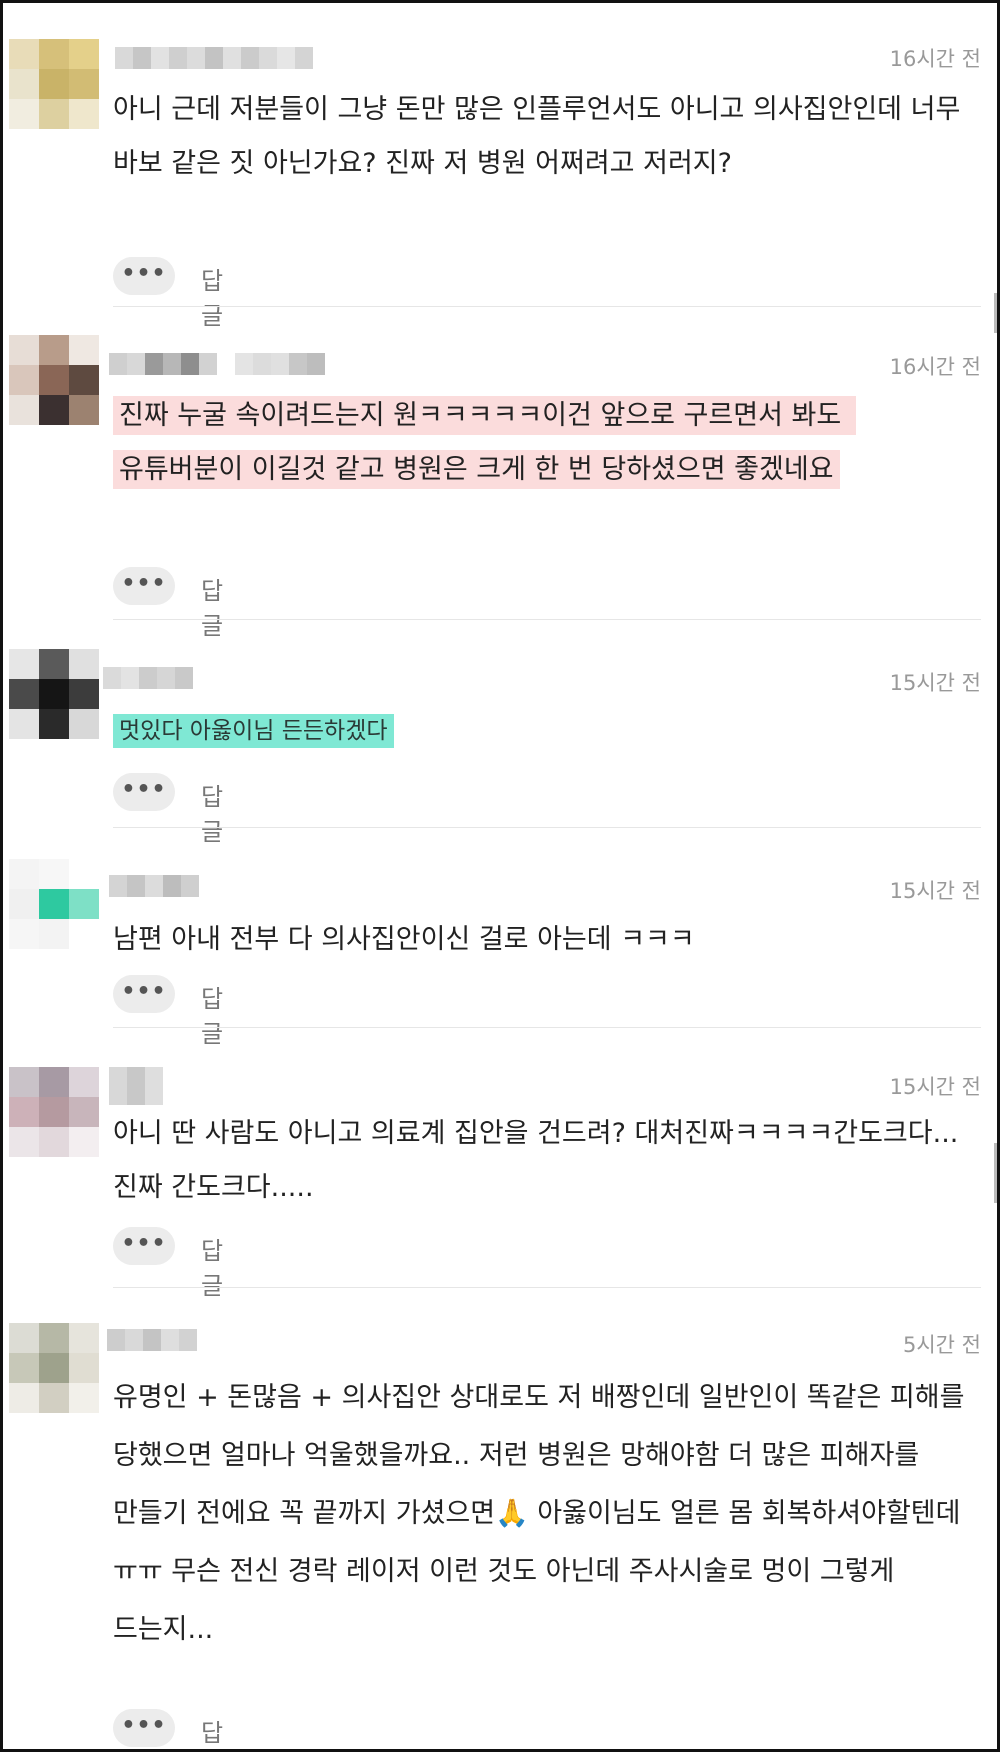  I want to click on highlighted-comment-text: 멋있다 아옳이님 든든하겠다, so click(253, 731).